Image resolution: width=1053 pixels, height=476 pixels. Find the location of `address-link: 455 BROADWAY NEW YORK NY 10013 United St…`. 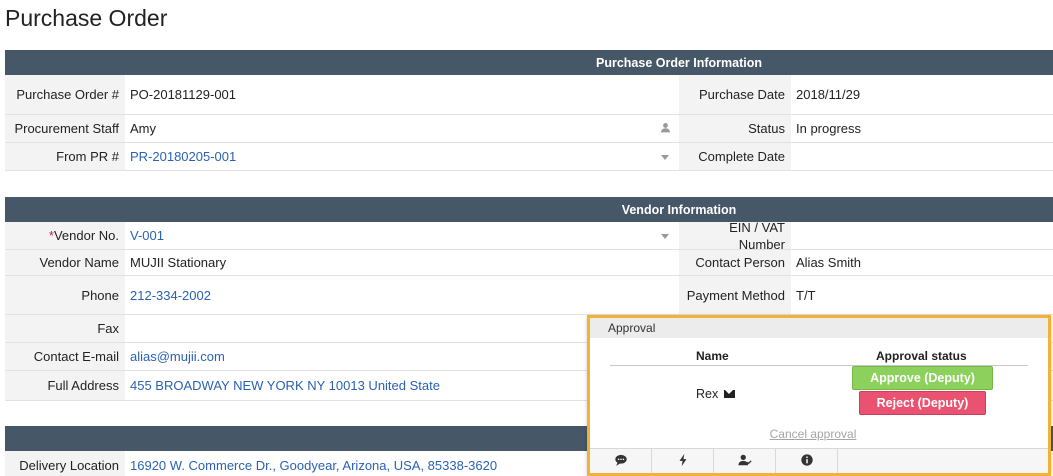

address-link: 455 BROADWAY NEW YORK NY 10013 United St… is located at coordinates (285, 385).